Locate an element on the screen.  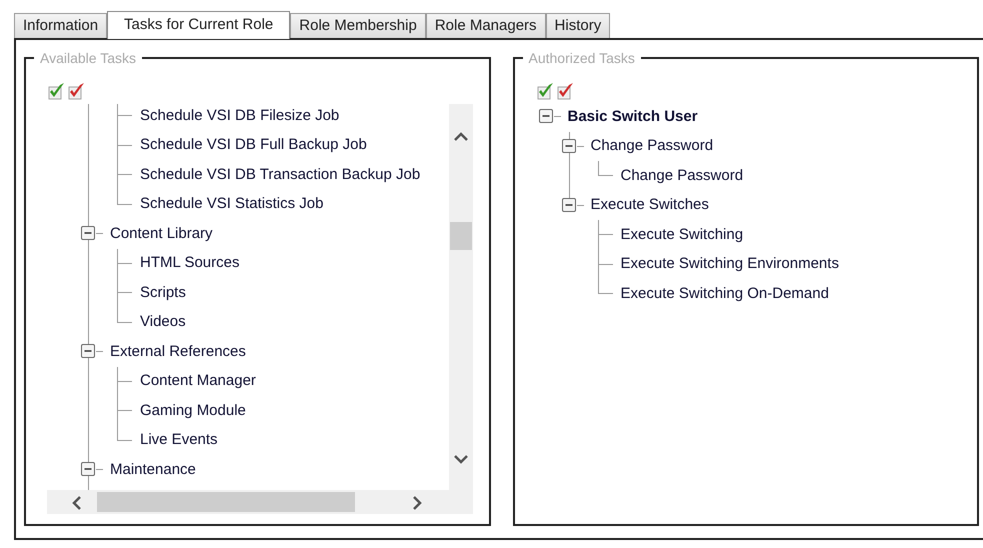
tree-item: Content Manager is located at coordinates (198, 381).